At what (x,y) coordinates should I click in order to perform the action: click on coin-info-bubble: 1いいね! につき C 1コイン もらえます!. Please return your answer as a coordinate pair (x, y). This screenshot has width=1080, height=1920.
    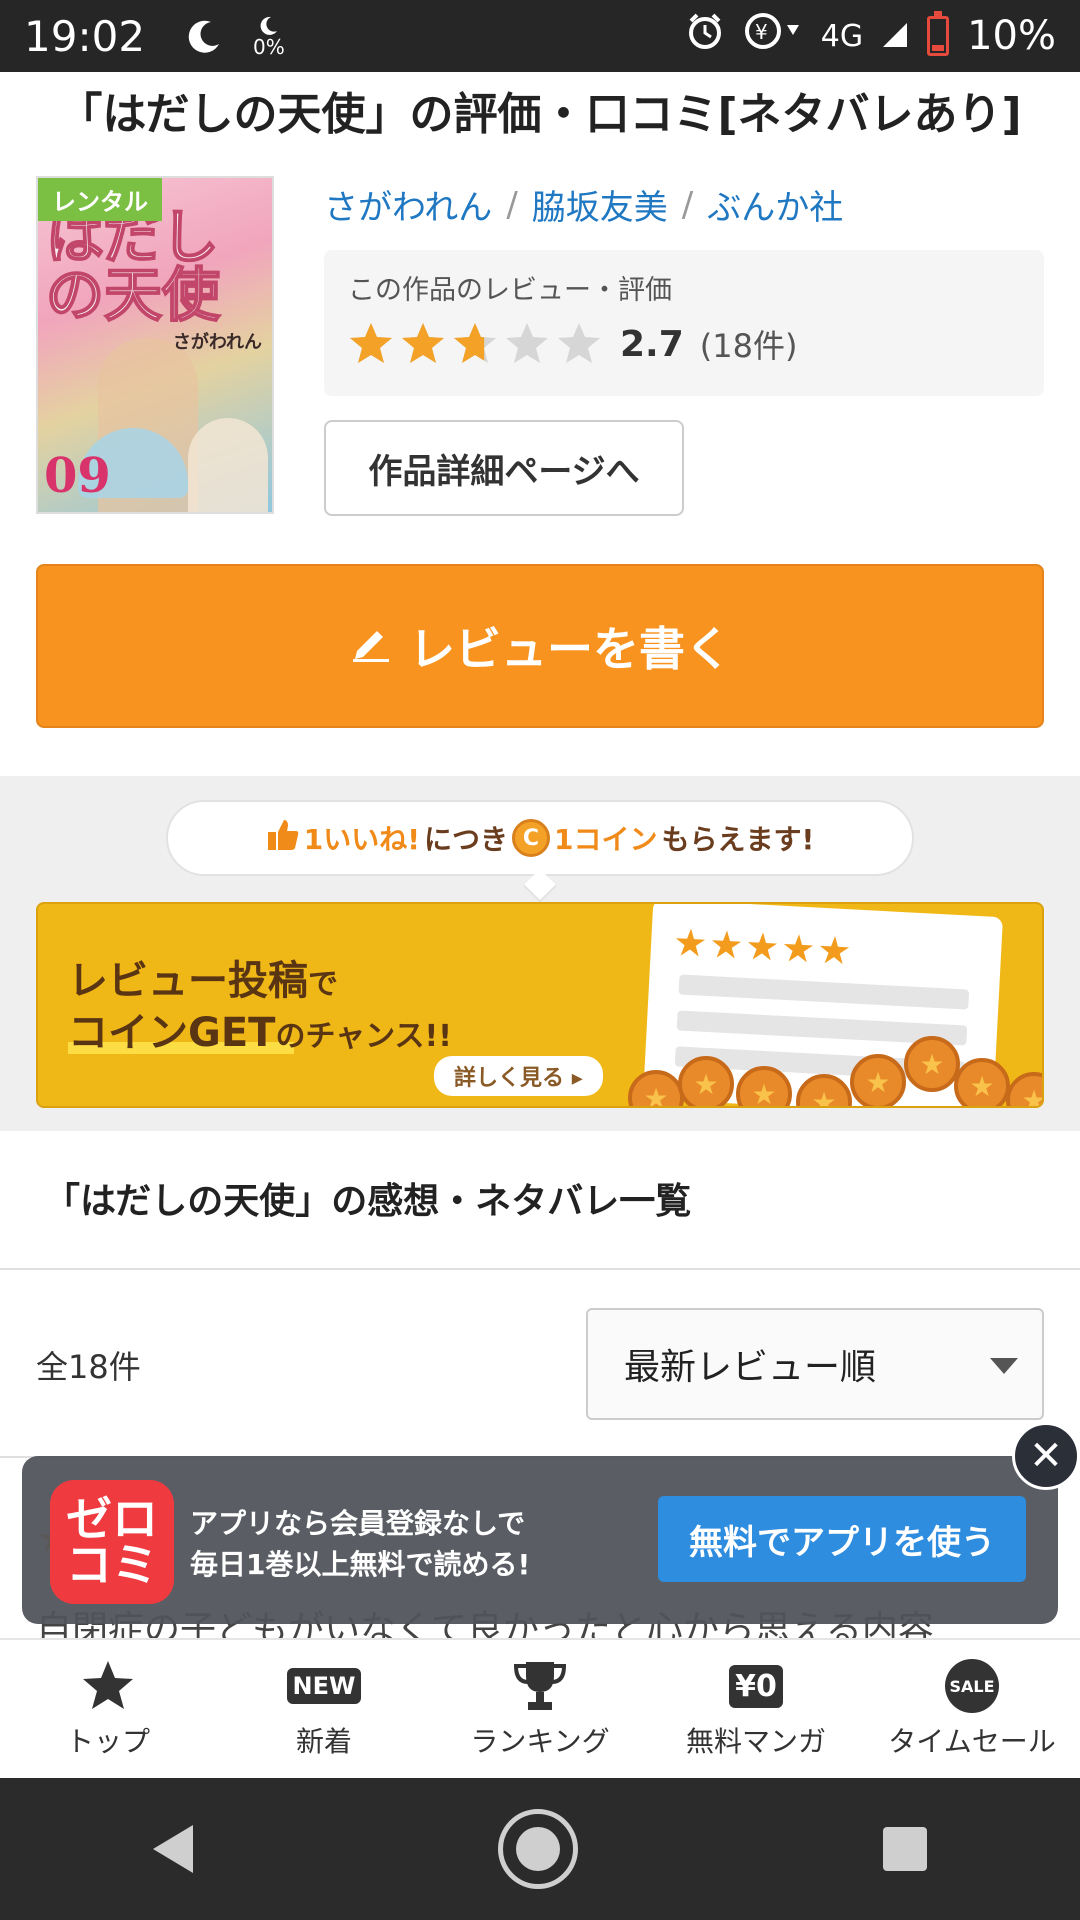
    Looking at the image, I should click on (540, 838).